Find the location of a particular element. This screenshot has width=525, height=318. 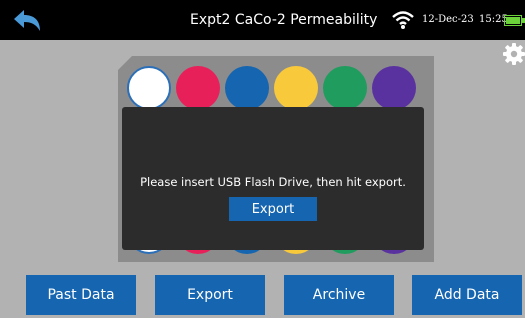

well-a1 is located at coordinates (149, 88).